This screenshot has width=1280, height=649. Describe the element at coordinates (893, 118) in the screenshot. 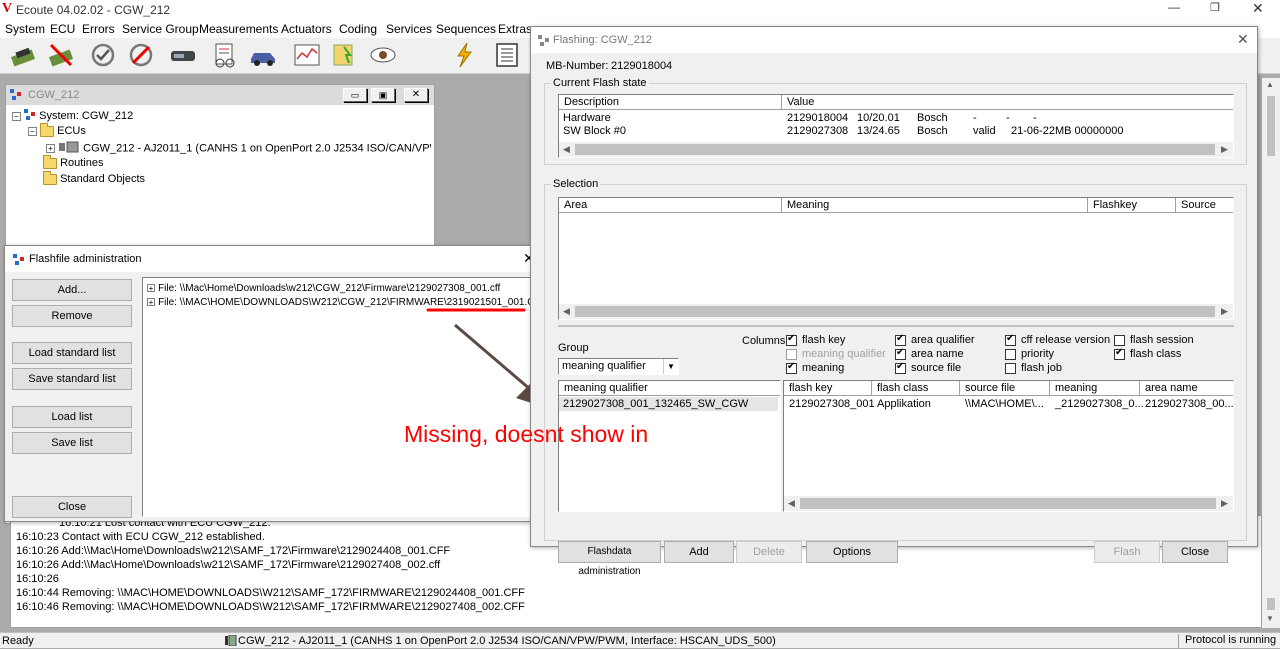

I see `state-row-hardware: Hardware 2129018004 10/20.01 Bosch - - -` at that location.